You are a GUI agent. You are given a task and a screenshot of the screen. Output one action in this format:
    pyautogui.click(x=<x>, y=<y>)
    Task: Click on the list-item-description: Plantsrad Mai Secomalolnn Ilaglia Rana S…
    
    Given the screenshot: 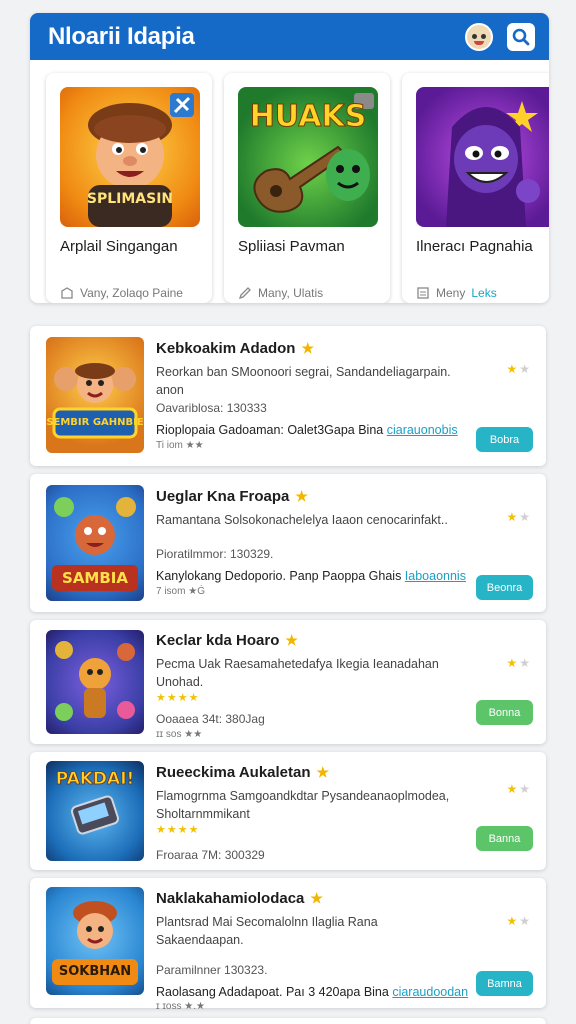 What is the action you would take?
    pyautogui.click(x=267, y=931)
    